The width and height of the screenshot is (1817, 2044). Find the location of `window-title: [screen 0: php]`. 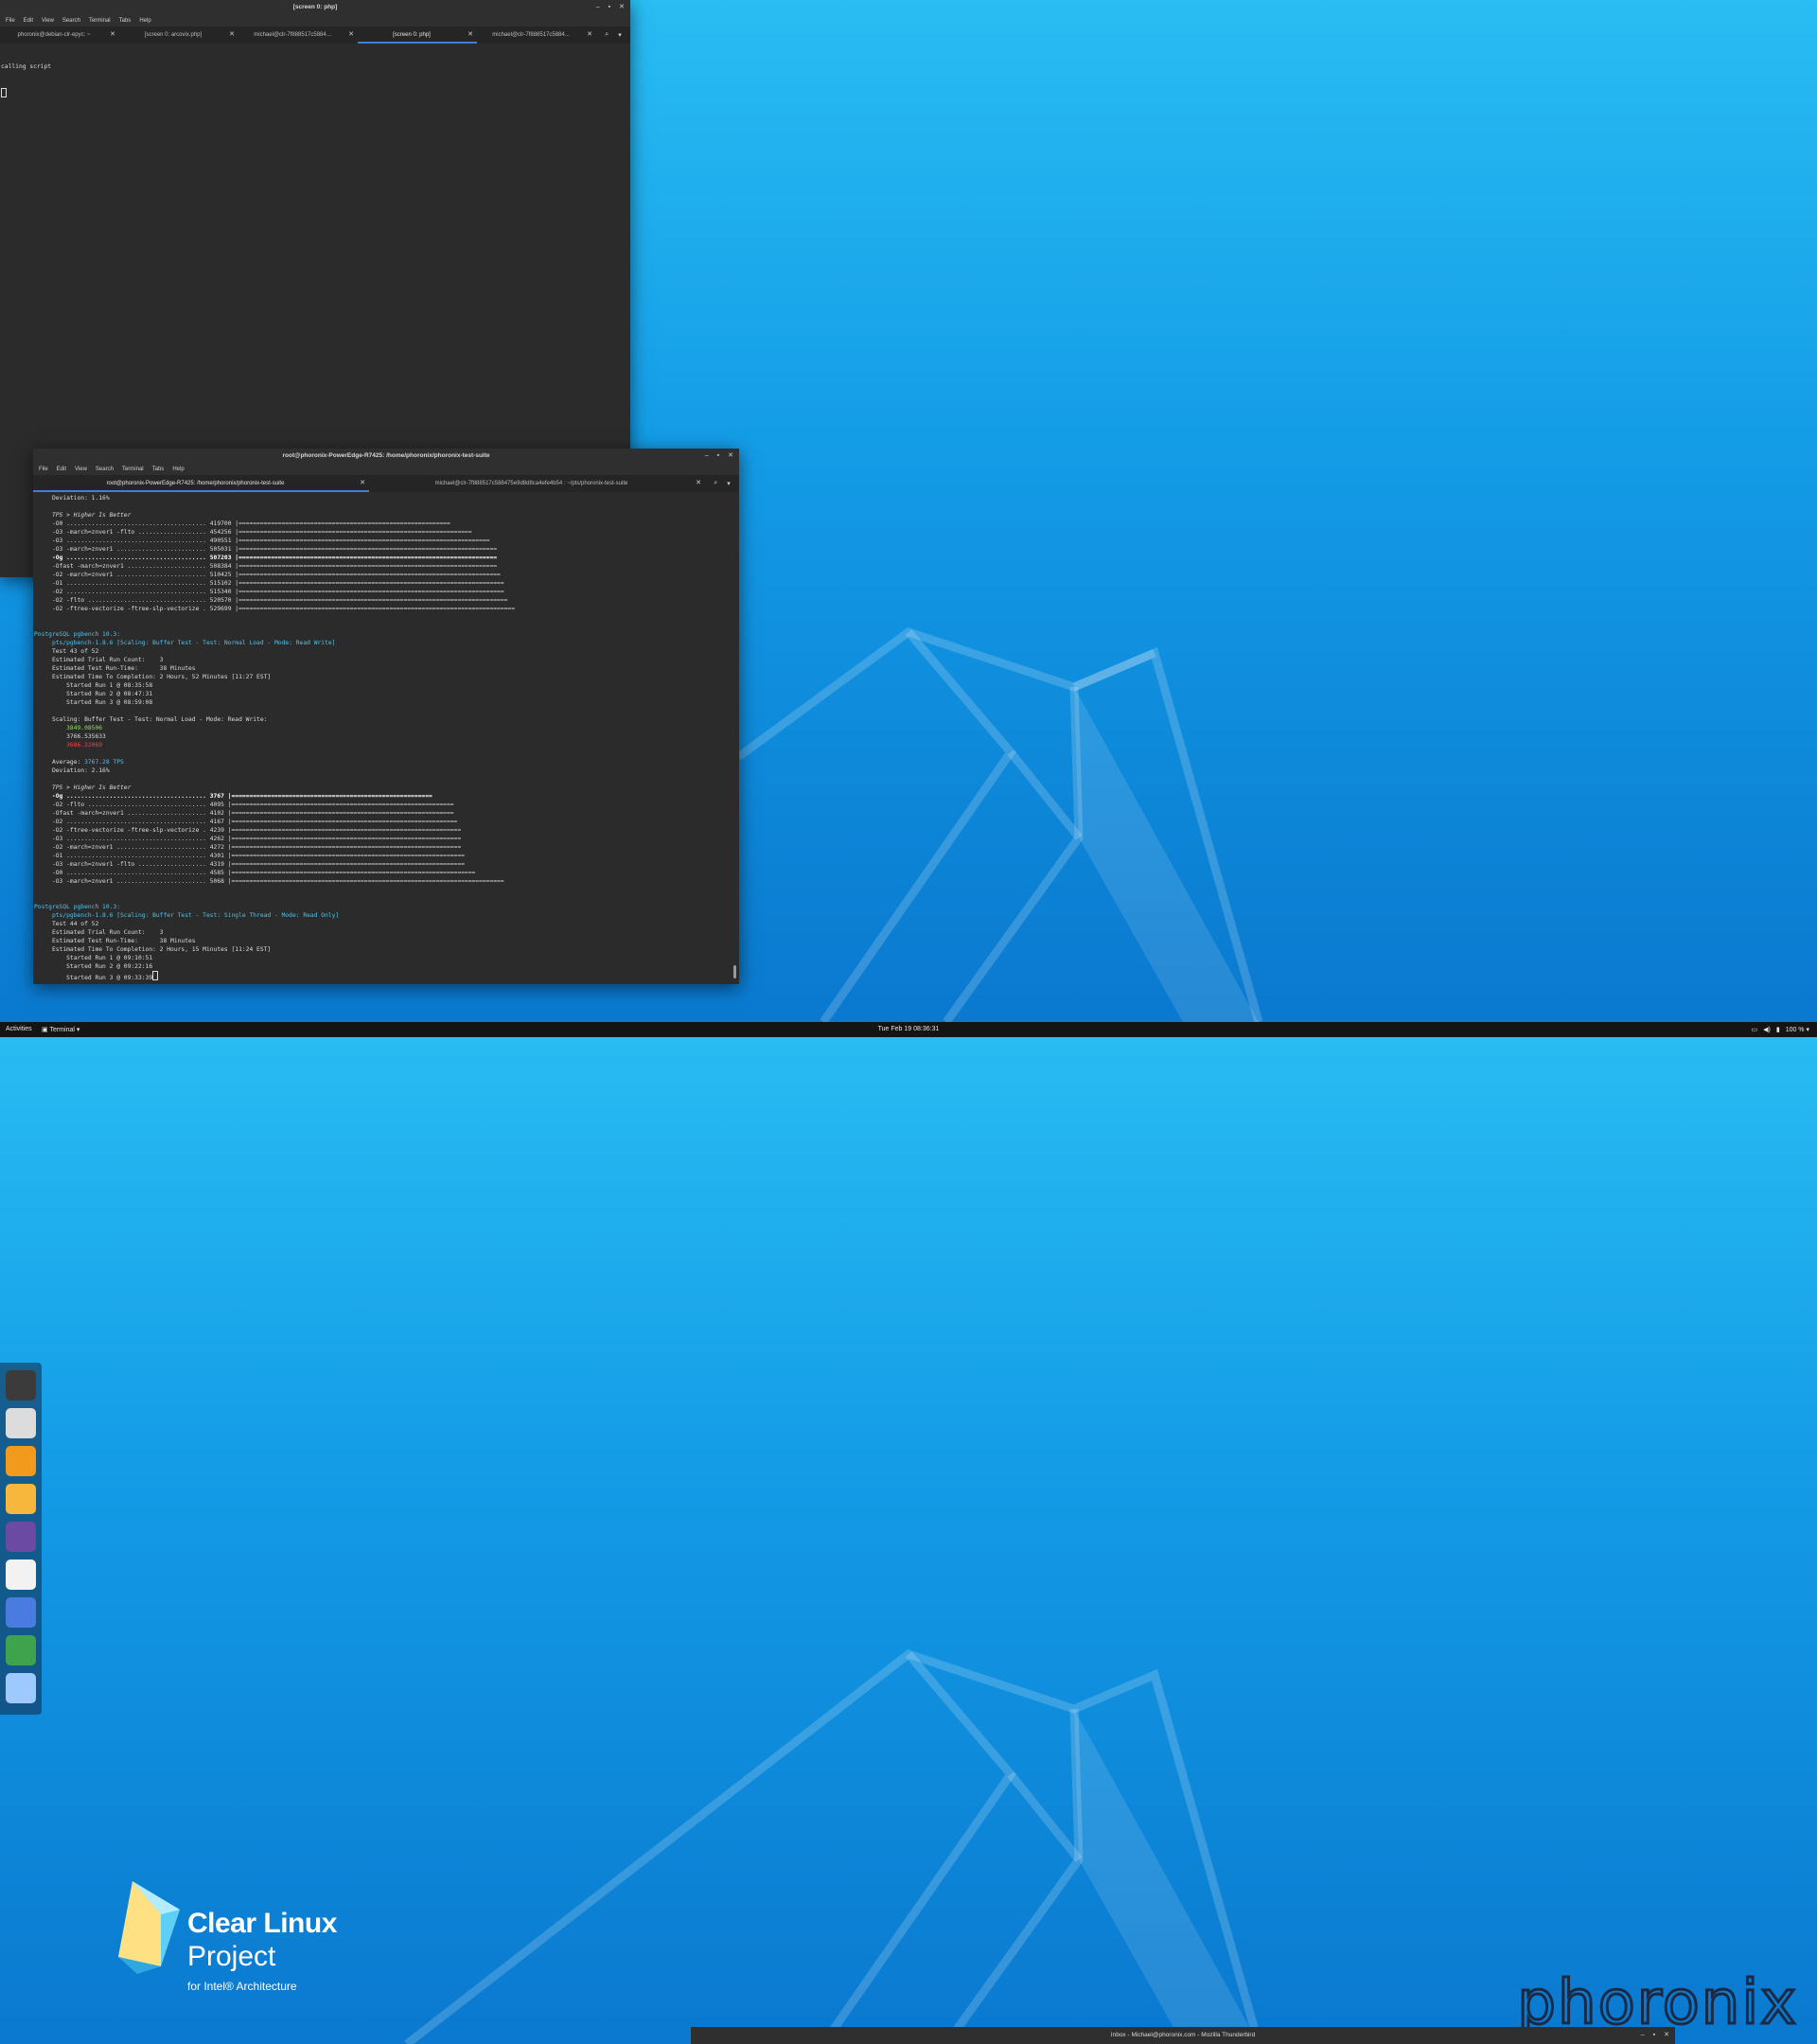

window-title: [screen 0: php] is located at coordinates (315, 7).